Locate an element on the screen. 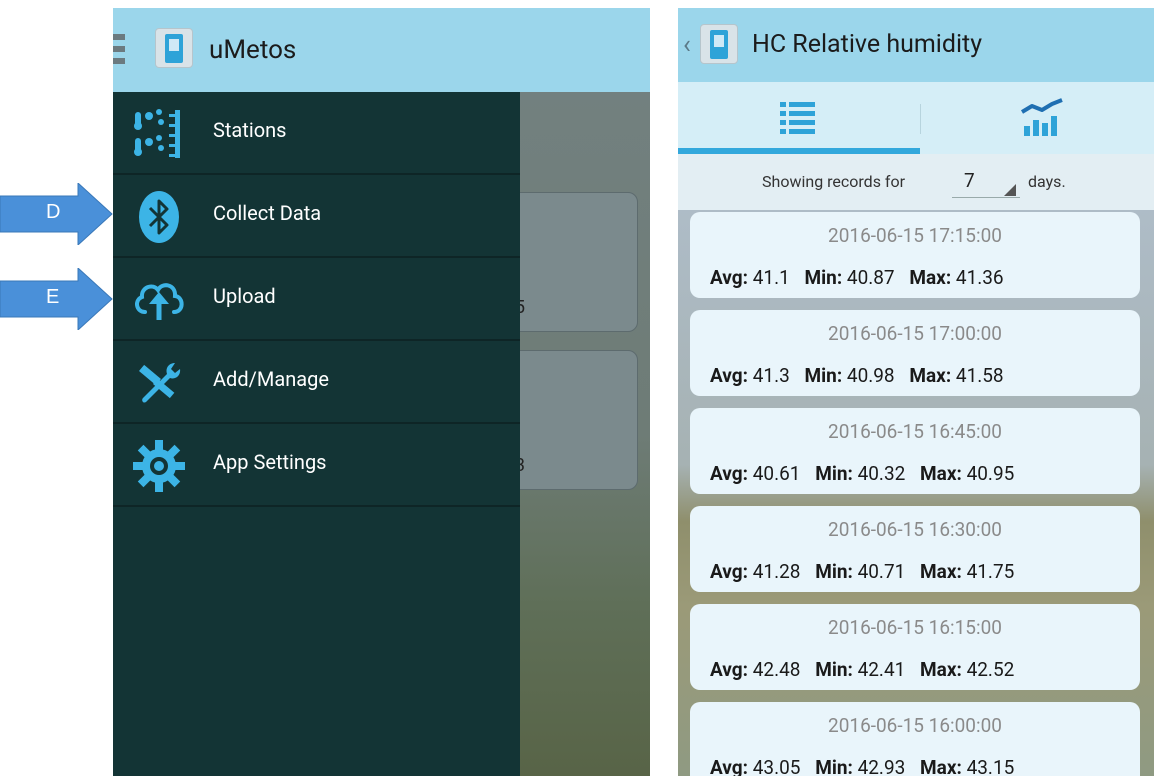 The height and width of the screenshot is (776, 1154). days-spinner: 7 is located at coordinates (986, 183).